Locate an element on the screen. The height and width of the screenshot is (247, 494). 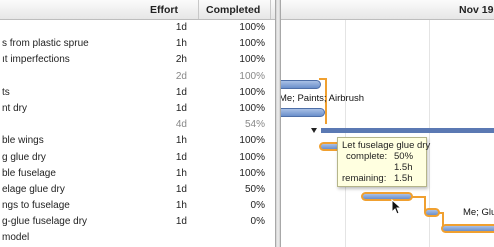
table-row: model is located at coordinates (137, 238).